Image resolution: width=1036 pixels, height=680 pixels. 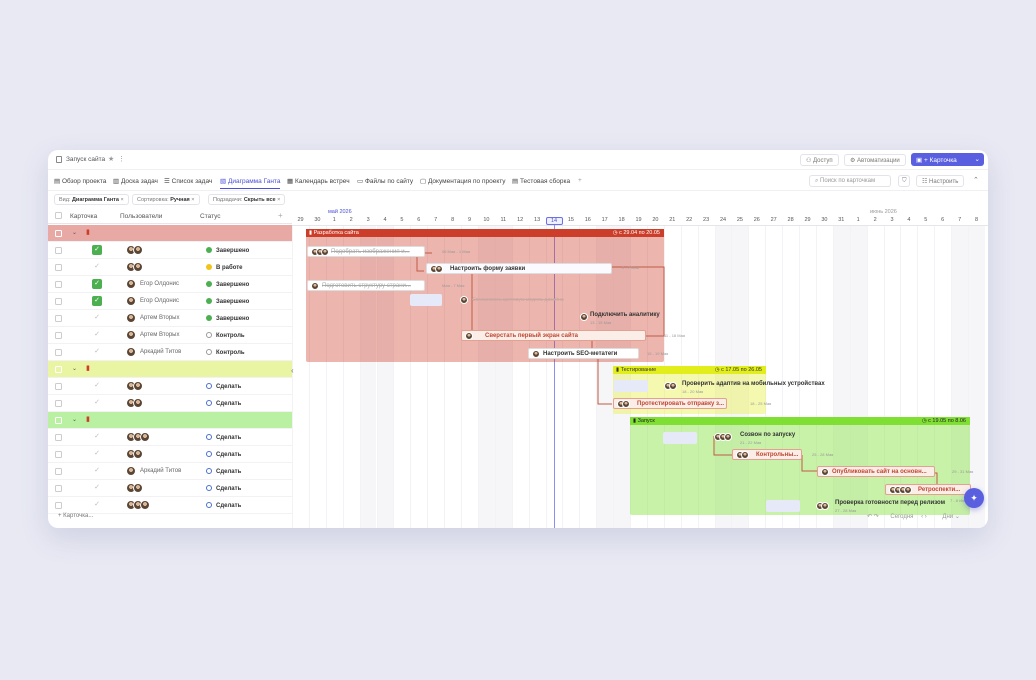 What do you see at coordinates (121, 159) in the screenshot?
I see `more-icon: ⋮` at bounding box center [121, 159].